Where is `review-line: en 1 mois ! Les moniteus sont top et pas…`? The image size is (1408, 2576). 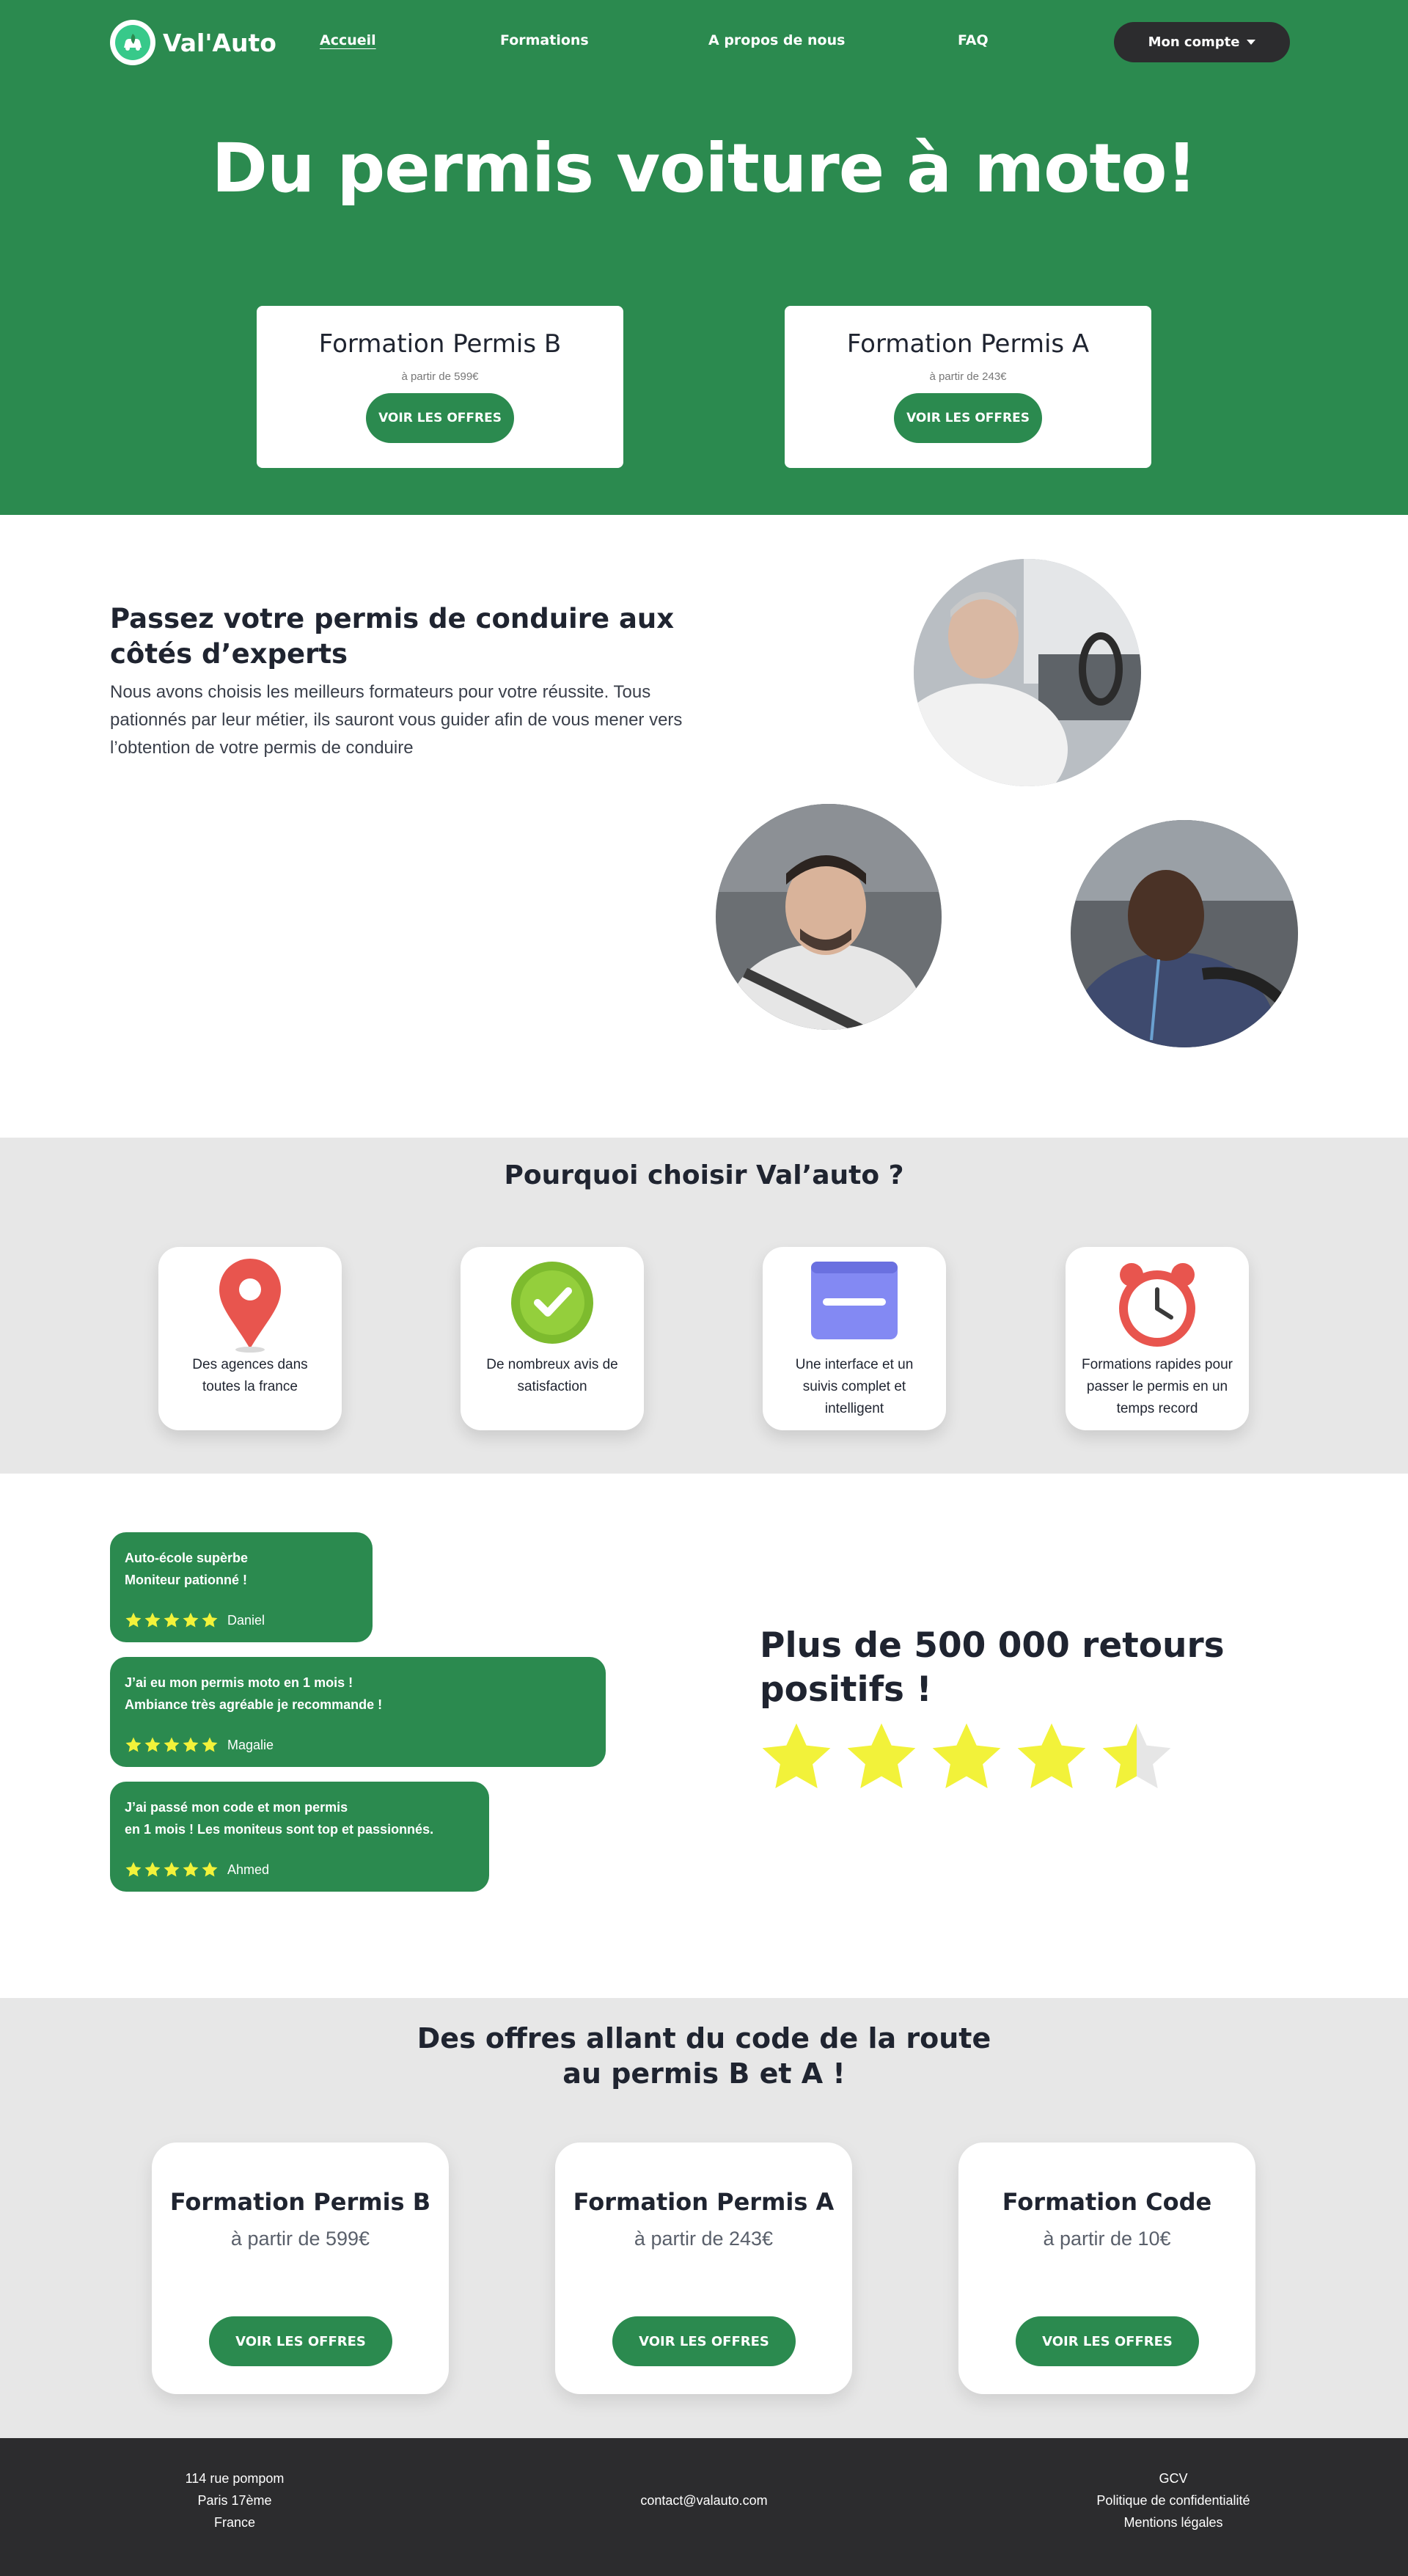 review-line: en 1 mois ! Les moniteus sont top et pas… is located at coordinates (279, 1829).